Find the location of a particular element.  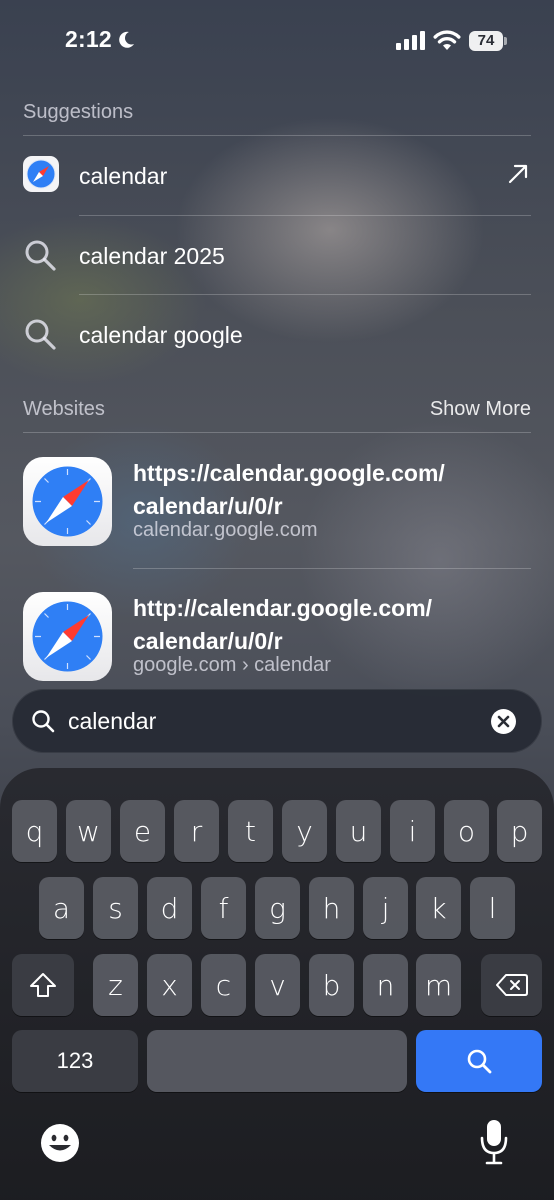

suggestion-item-calendar-2025: calendar 2025 is located at coordinates (277, 256).